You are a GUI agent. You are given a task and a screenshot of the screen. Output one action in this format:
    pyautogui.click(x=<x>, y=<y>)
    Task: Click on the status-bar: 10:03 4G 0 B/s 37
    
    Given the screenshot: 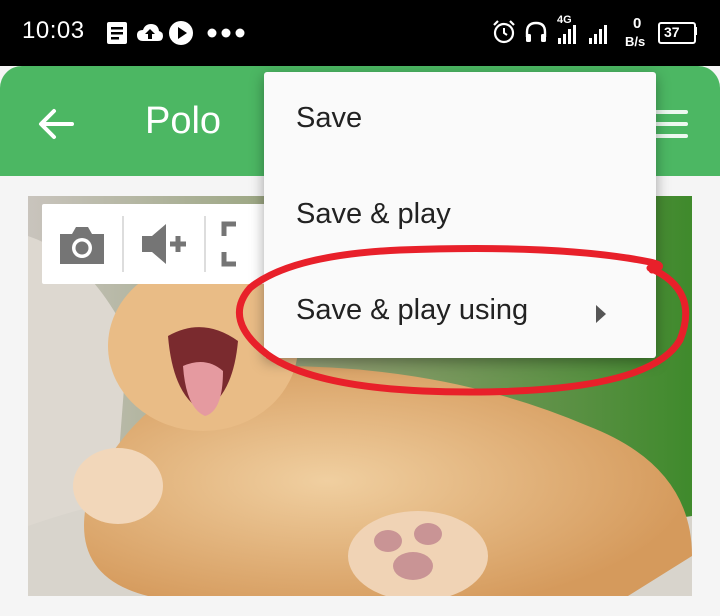 What is the action you would take?
    pyautogui.click(x=360, y=33)
    